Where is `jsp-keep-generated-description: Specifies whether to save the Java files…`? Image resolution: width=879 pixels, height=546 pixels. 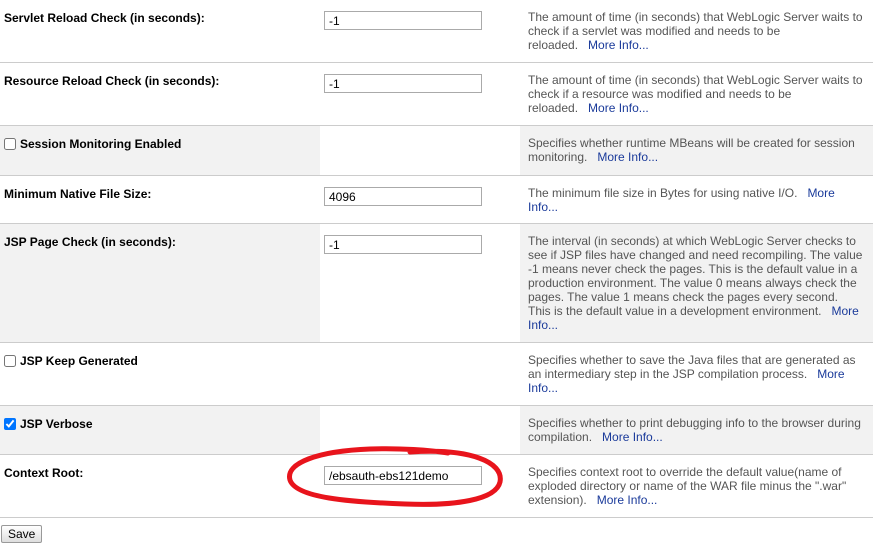 jsp-keep-generated-description: Specifies whether to save the Java files… is located at coordinates (692, 374).